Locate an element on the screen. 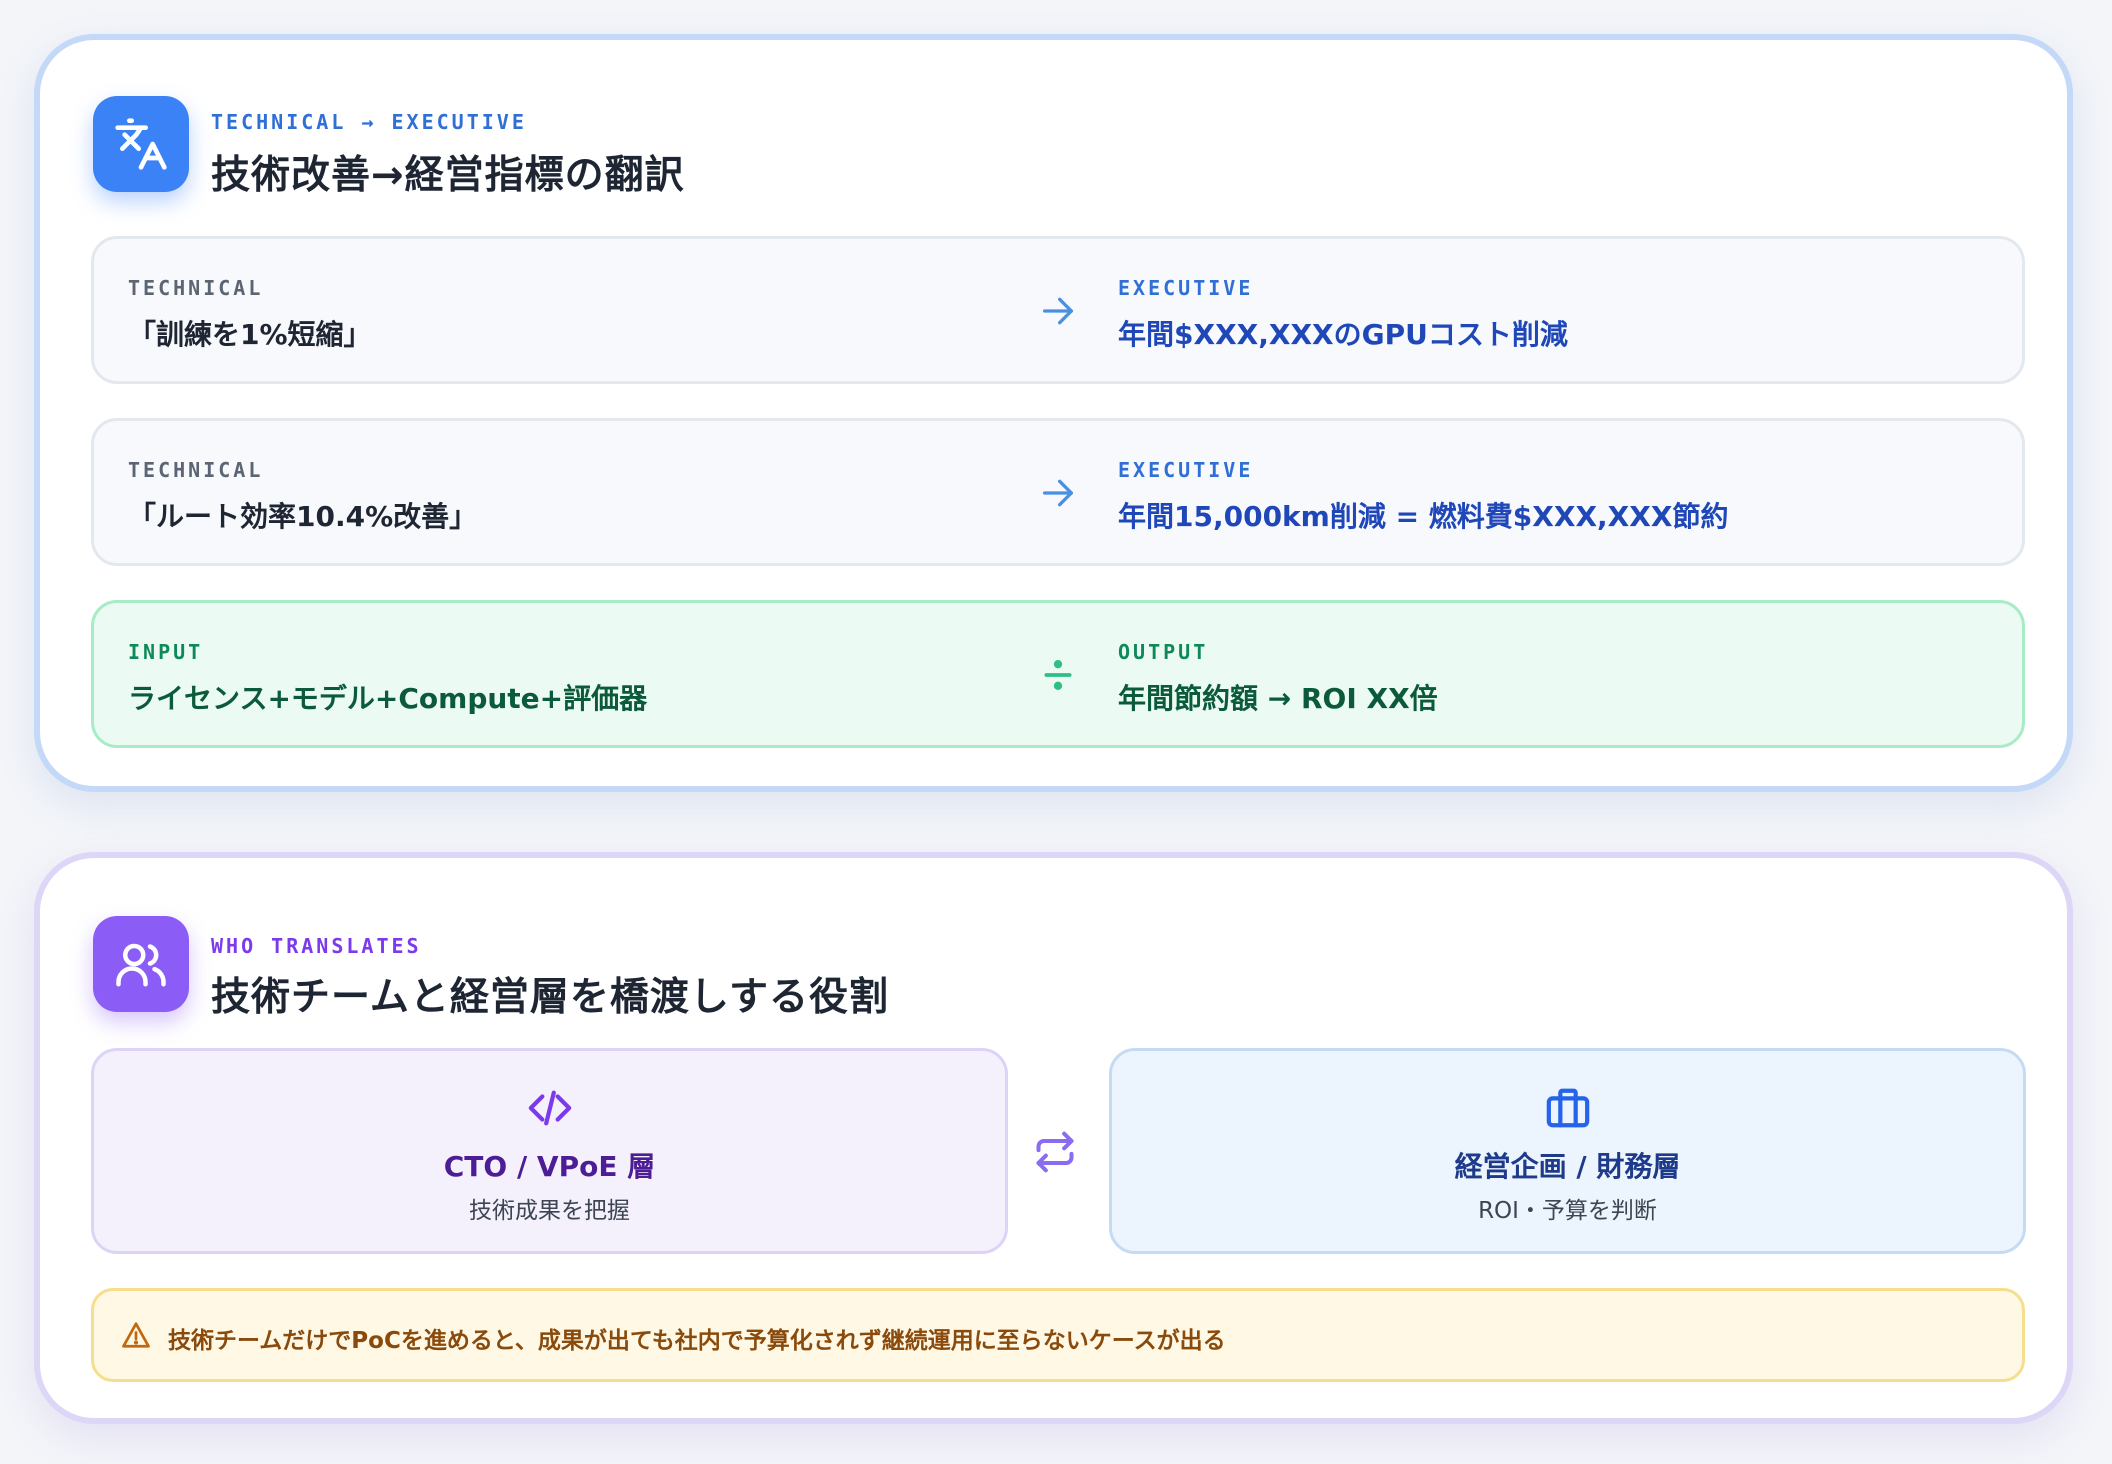 The width and height of the screenshot is (2112, 1464). translate-icon is located at coordinates (141, 144).